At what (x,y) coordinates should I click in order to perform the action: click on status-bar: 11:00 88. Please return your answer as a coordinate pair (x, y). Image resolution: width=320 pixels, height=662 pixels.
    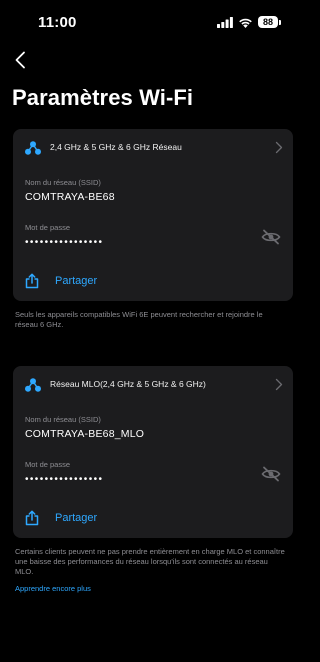
    Looking at the image, I should click on (152, 22).